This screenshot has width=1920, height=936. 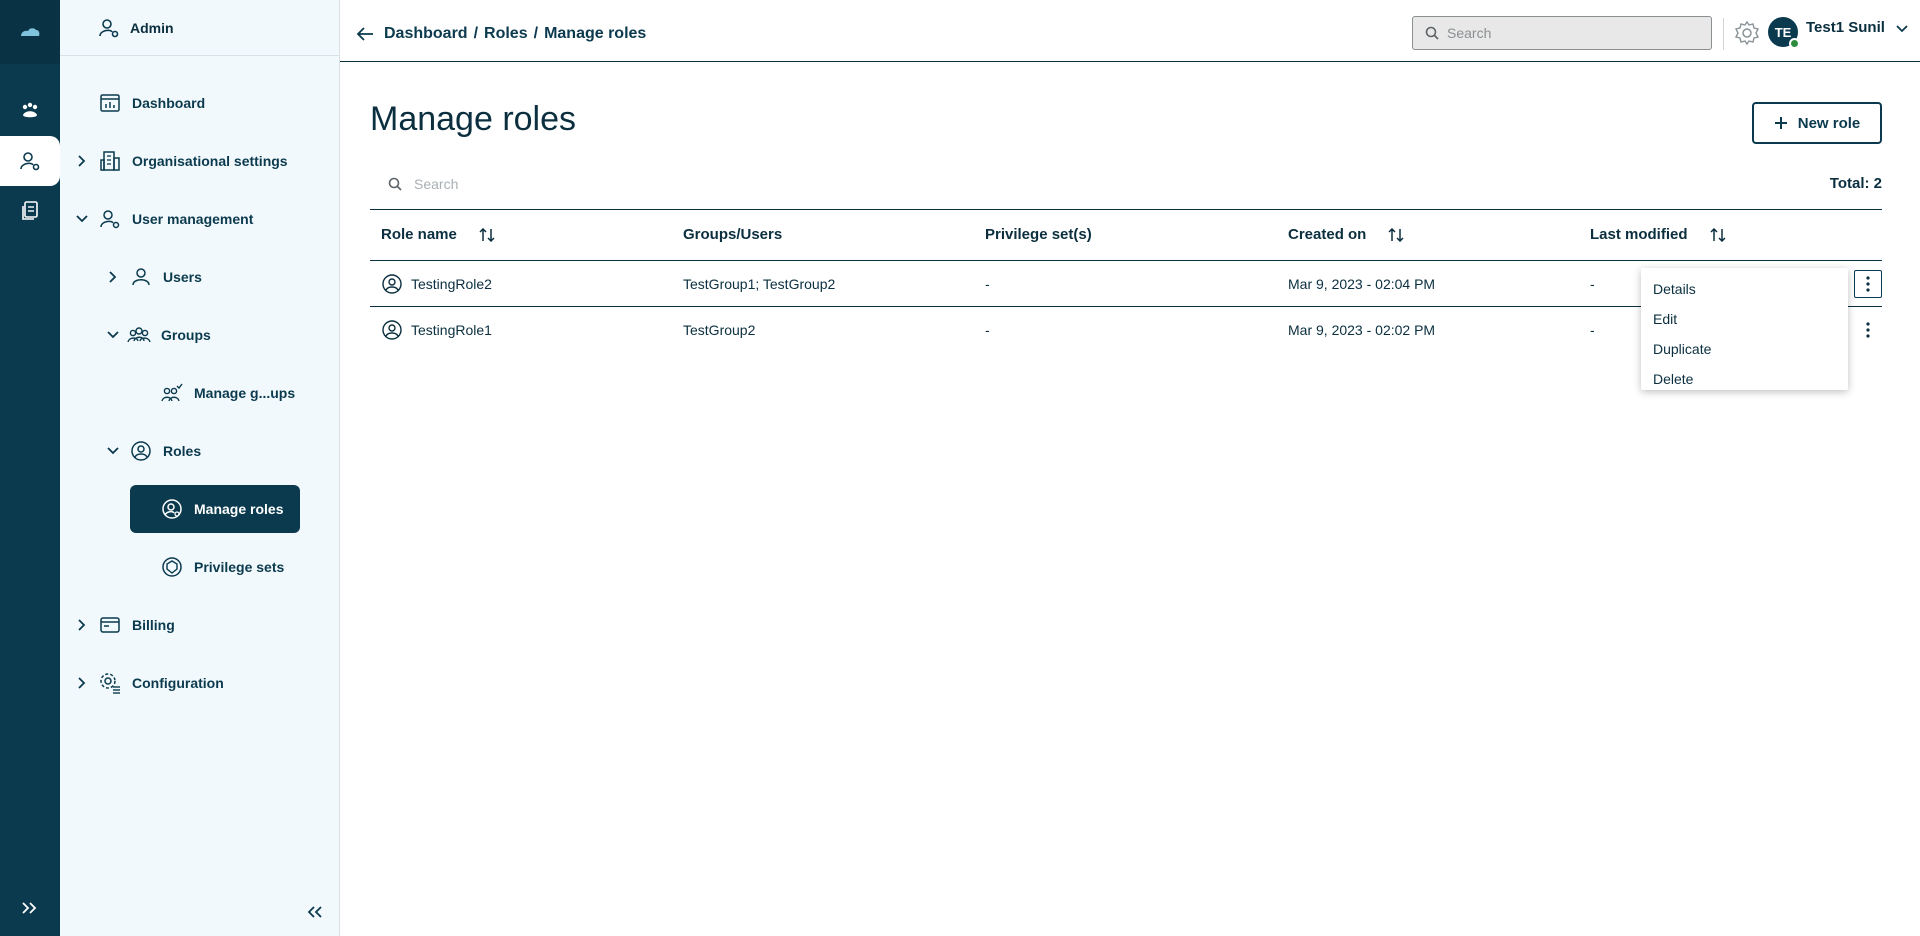 What do you see at coordinates (199, 28) in the screenshot?
I see `sidebar-header: Admin` at bounding box center [199, 28].